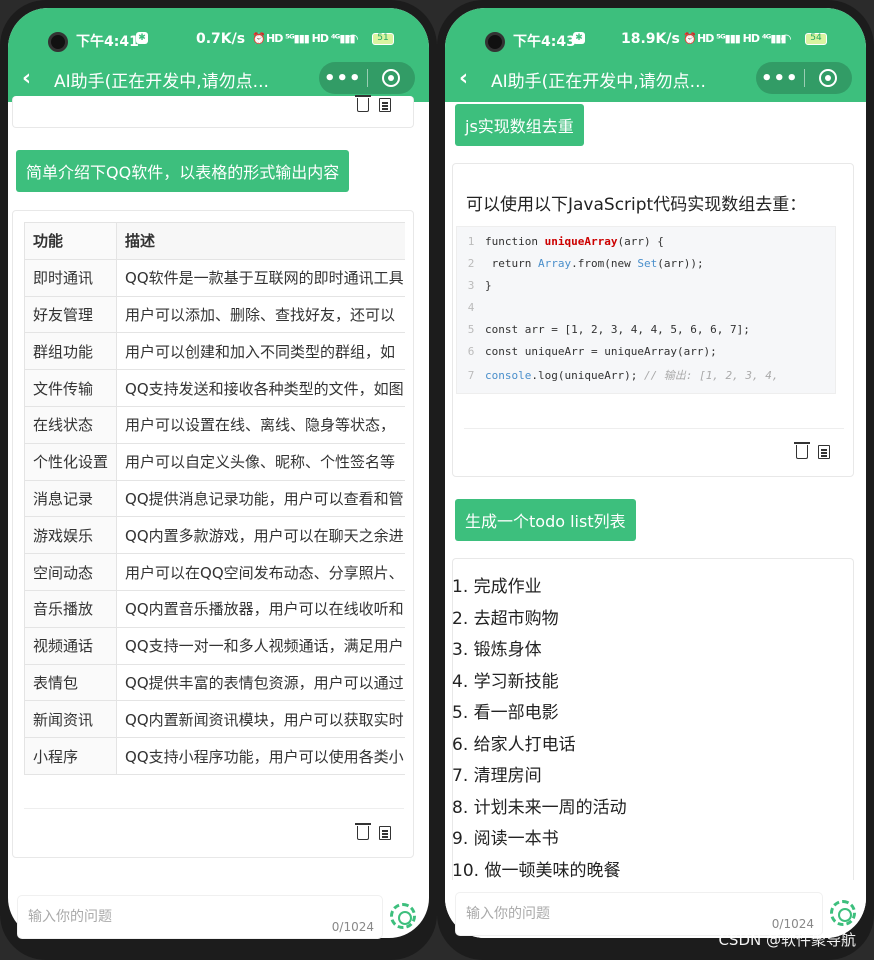  What do you see at coordinates (650, 39) in the screenshot?
I see `network-speed: 18.9K/s` at bounding box center [650, 39].